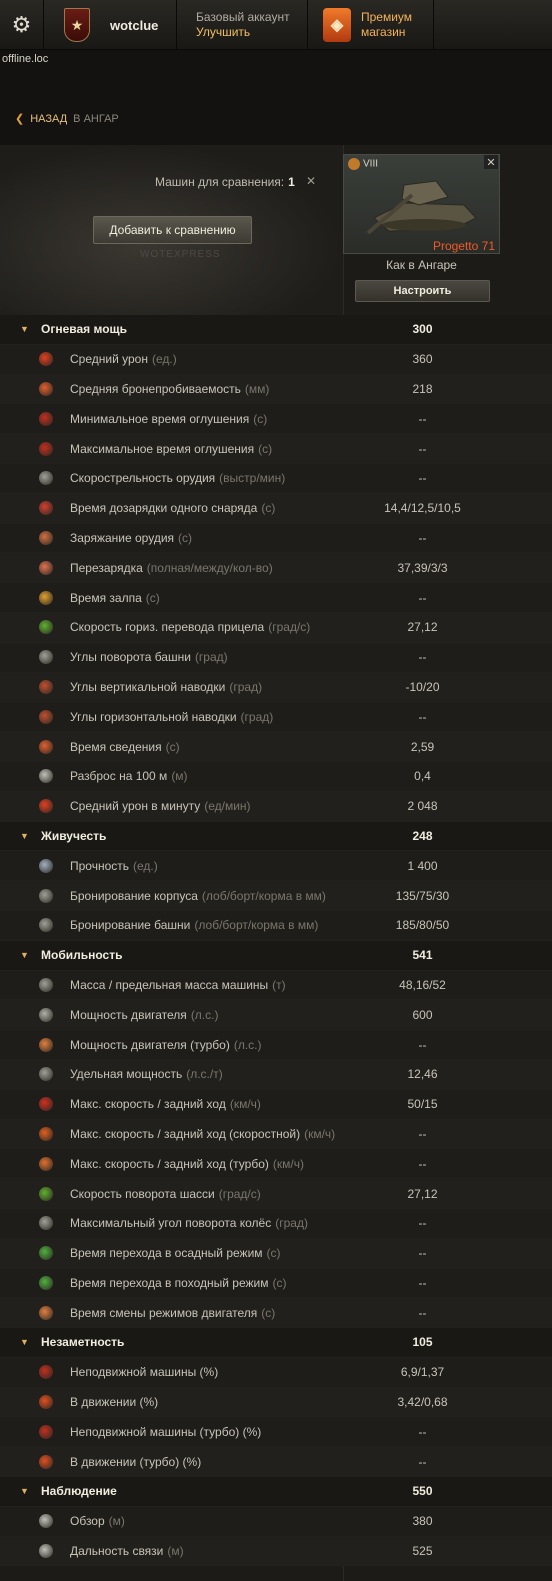 The image size is (552, 1581). Describe the element at coordinates (178, 1282) in the screenshot. I see `stat-name: Время перехода в походный режим (с)` at that location.